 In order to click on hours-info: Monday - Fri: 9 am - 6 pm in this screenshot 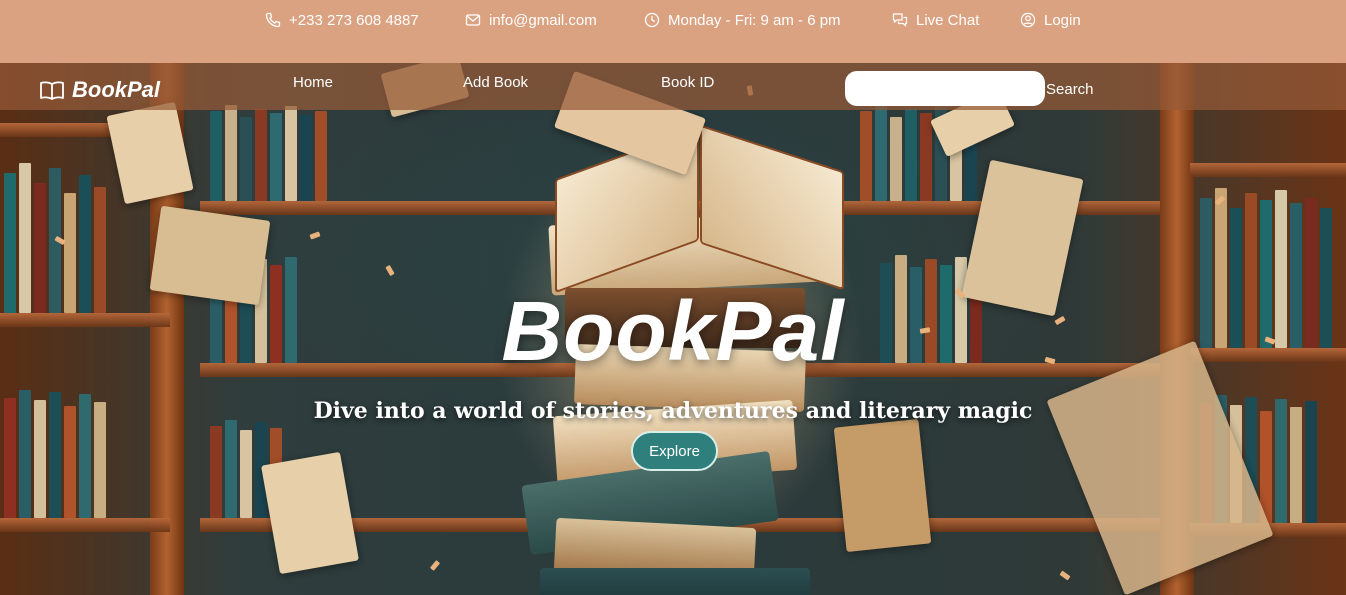, I will do `click(742, 20)`.